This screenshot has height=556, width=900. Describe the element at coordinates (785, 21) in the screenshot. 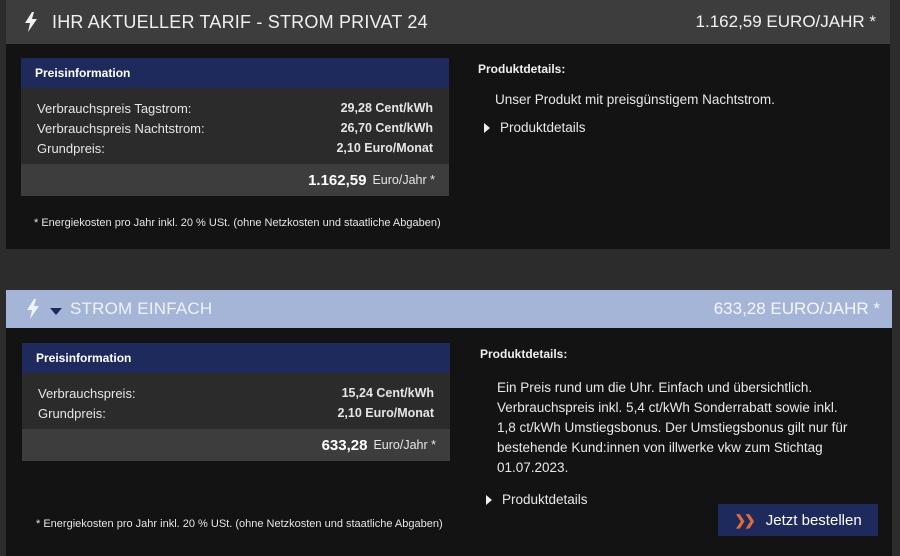

I see `tariff-header-price: 1.162,59 EURO/JAHR *` at that location.